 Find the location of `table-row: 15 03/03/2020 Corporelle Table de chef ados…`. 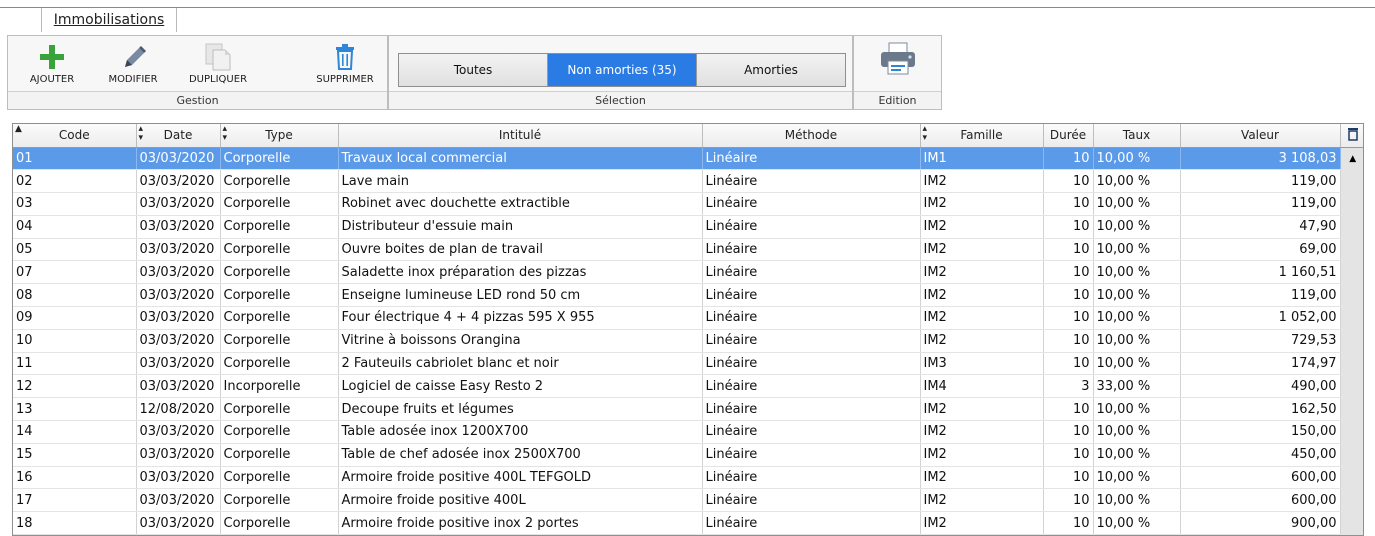

table-row: 15 03/03/2020 Corporelle Table de chef ados… is located at coordinates (688, 455).